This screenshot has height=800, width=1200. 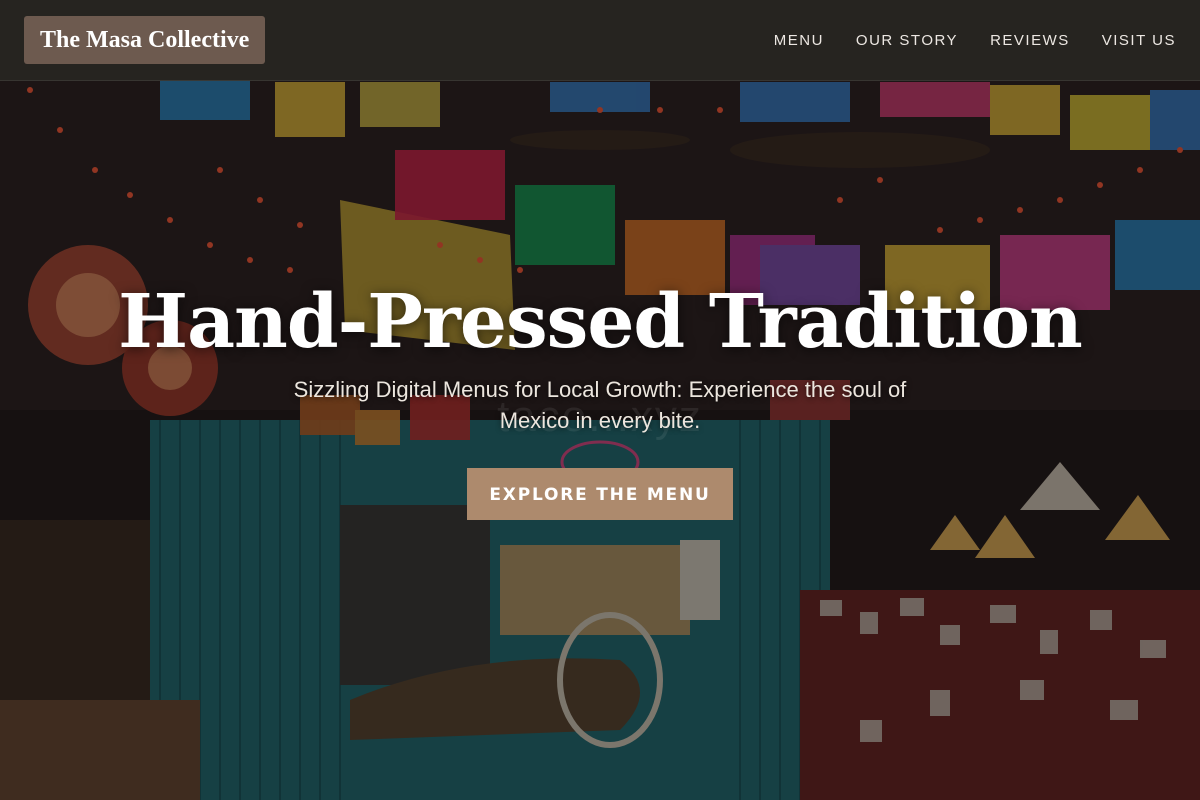 I want to click on nav-link-menu: MENU, so click(x=799, y=40).